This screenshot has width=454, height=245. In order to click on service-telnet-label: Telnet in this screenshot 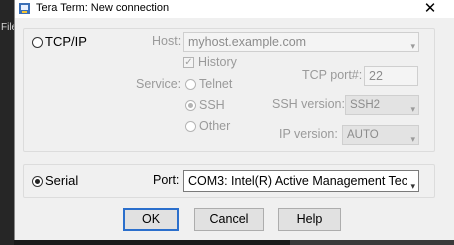, I will do `click(215, 84)`.